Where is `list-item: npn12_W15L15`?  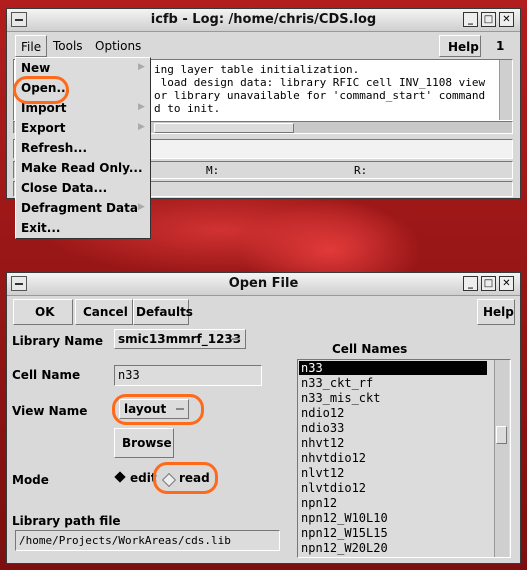 list-item: npn12_W15L15 is located at coordinates (344, 533).